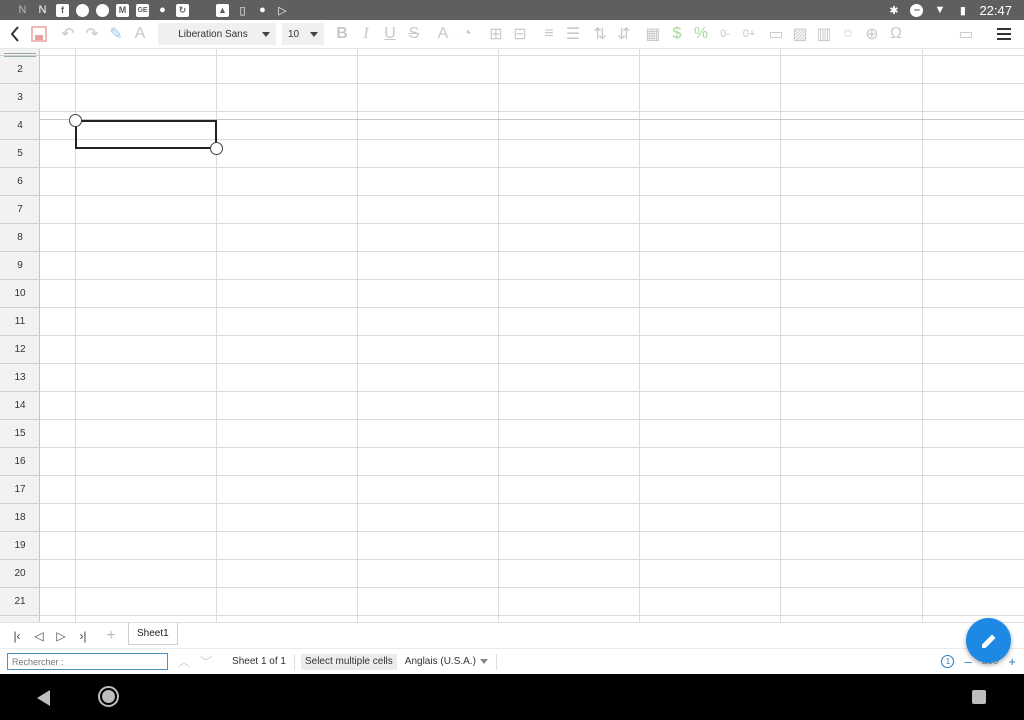 The image size is (1024, 720). I want to click on undo-icon: ↶, so click(68, 34).